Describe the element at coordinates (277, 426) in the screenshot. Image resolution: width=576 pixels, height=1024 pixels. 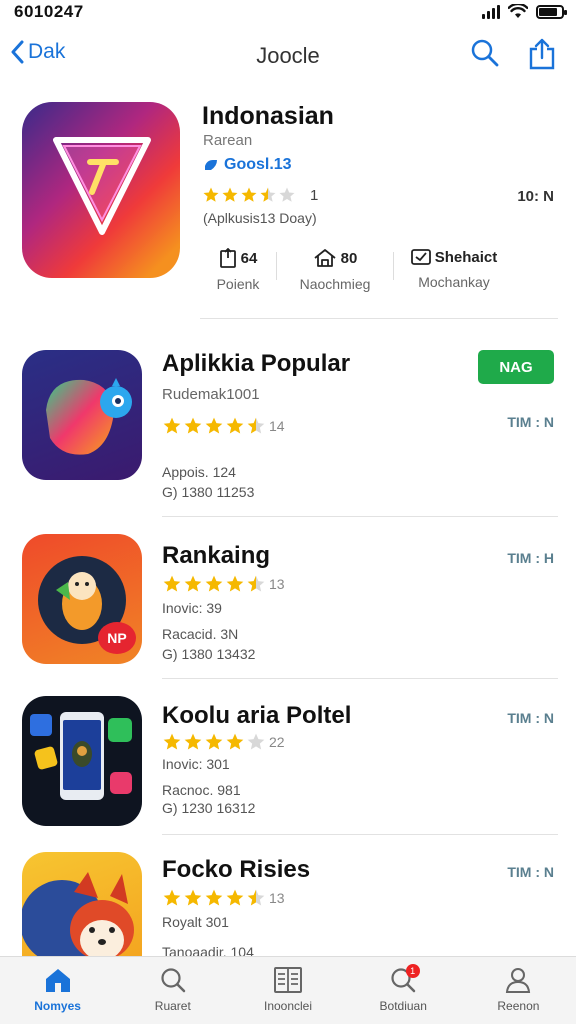
I see `rating-count: 14` at that location.